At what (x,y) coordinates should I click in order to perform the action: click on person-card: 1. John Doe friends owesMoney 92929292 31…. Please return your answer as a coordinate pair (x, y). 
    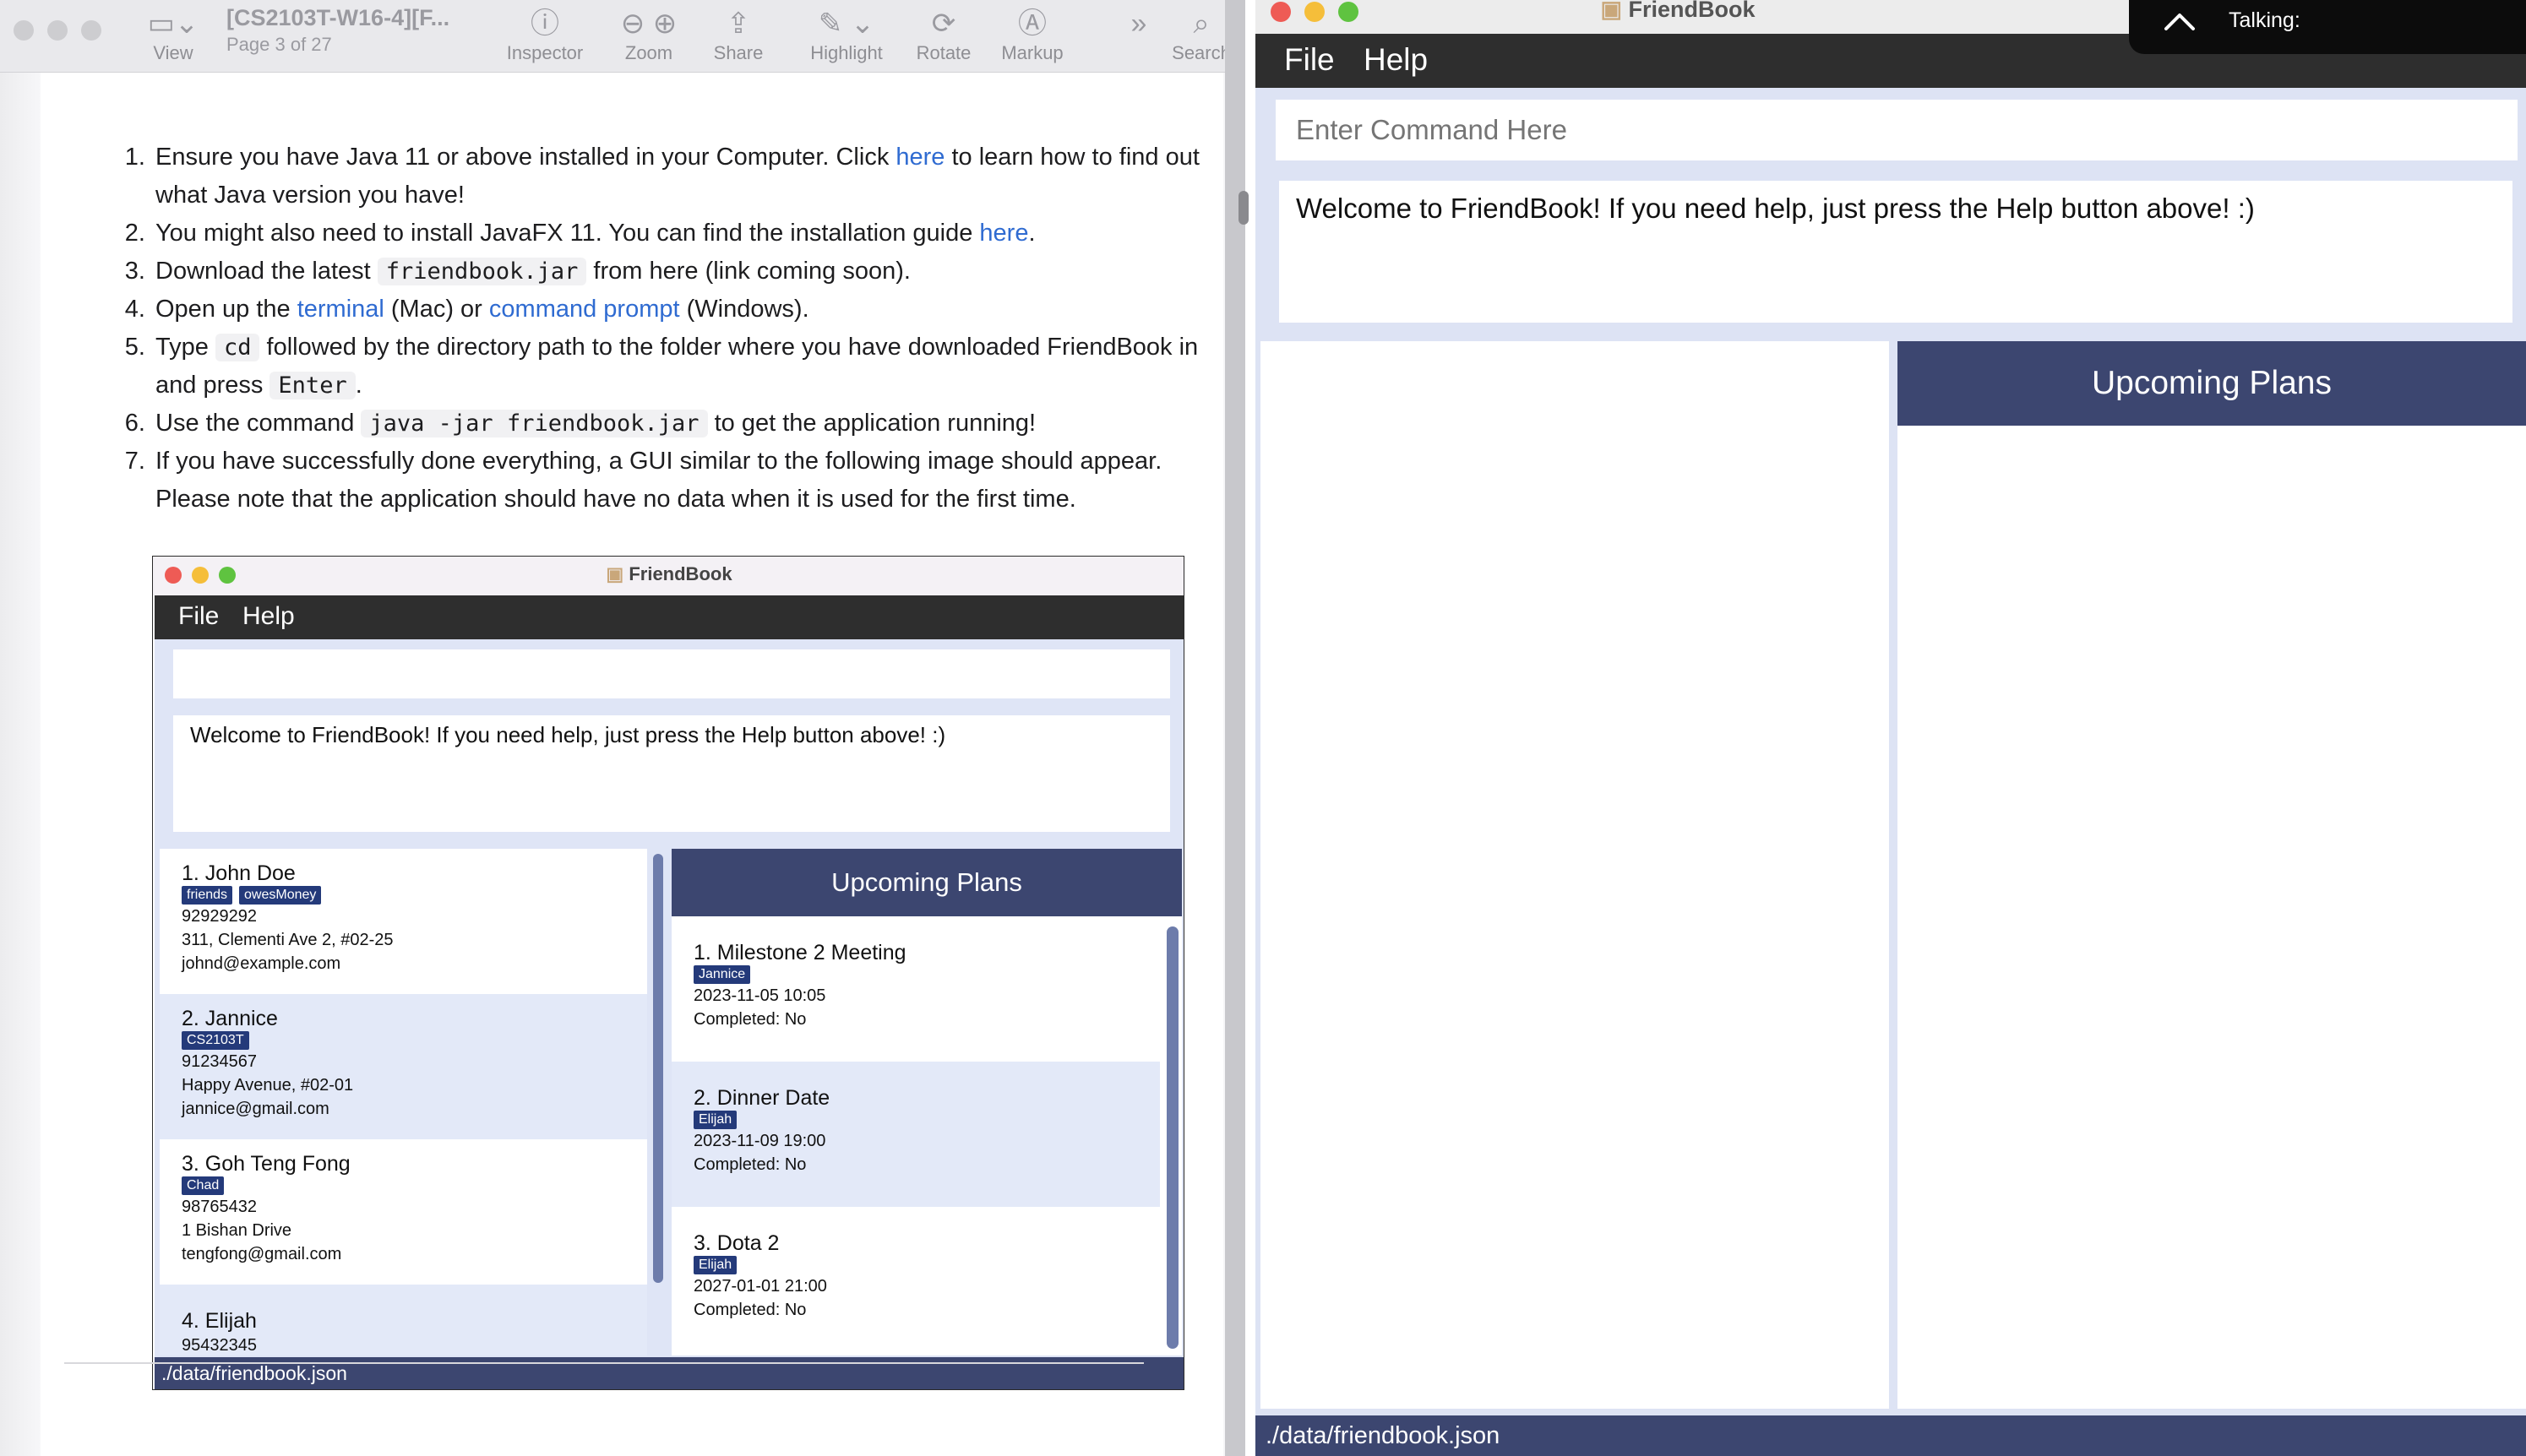
    Looking at the image, I should click on (403, 922).